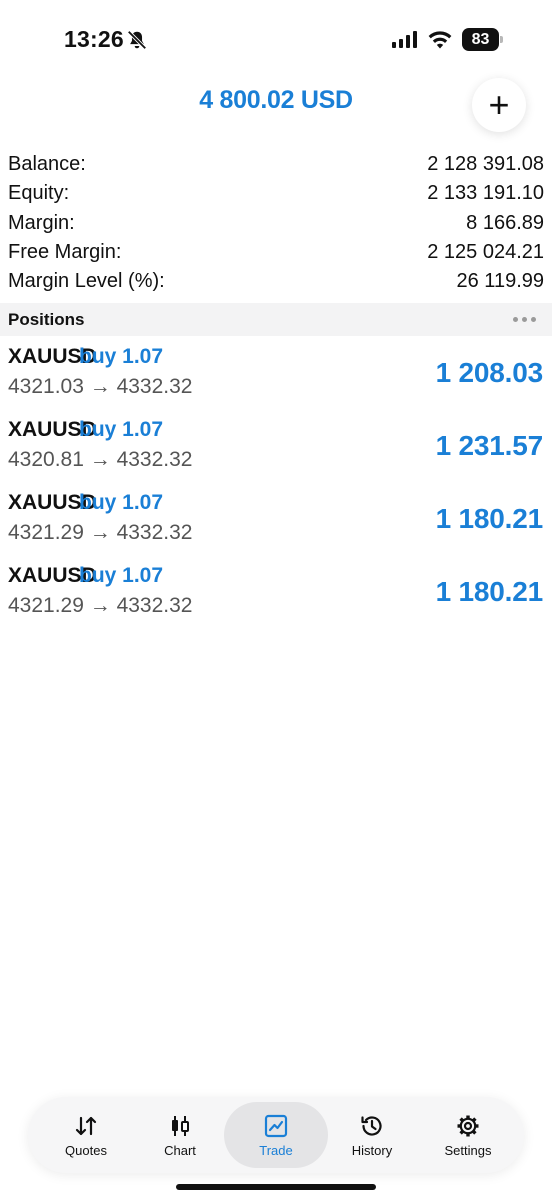  What do you see at coordinates (39, 193) in the screenshot?
I see `equity-label: Equity:` at bounding box center [39, 193].